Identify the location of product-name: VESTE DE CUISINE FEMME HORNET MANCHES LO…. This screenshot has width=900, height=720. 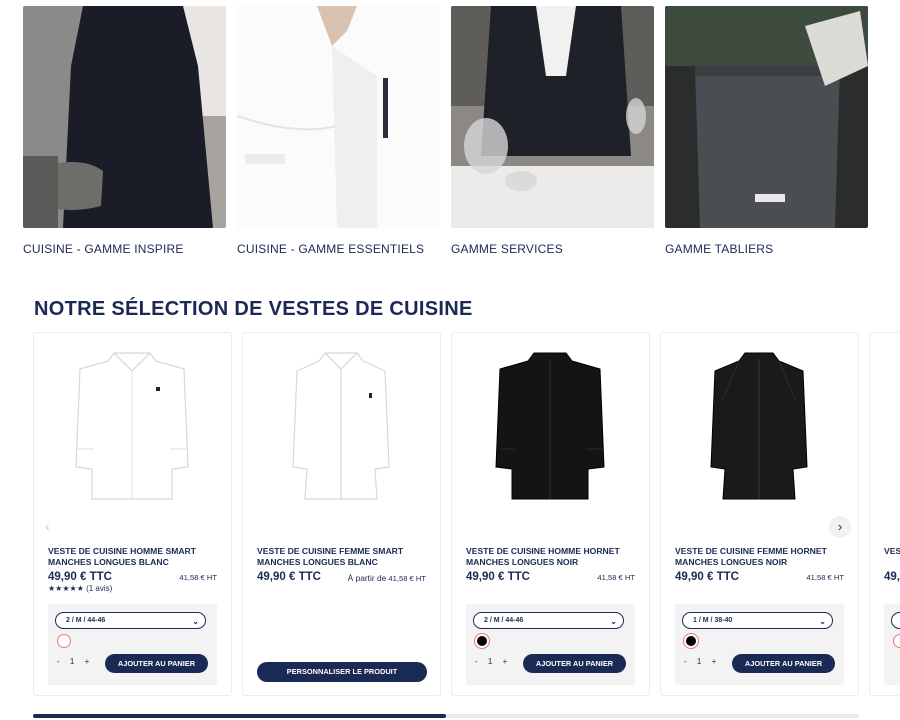
(762, 556).